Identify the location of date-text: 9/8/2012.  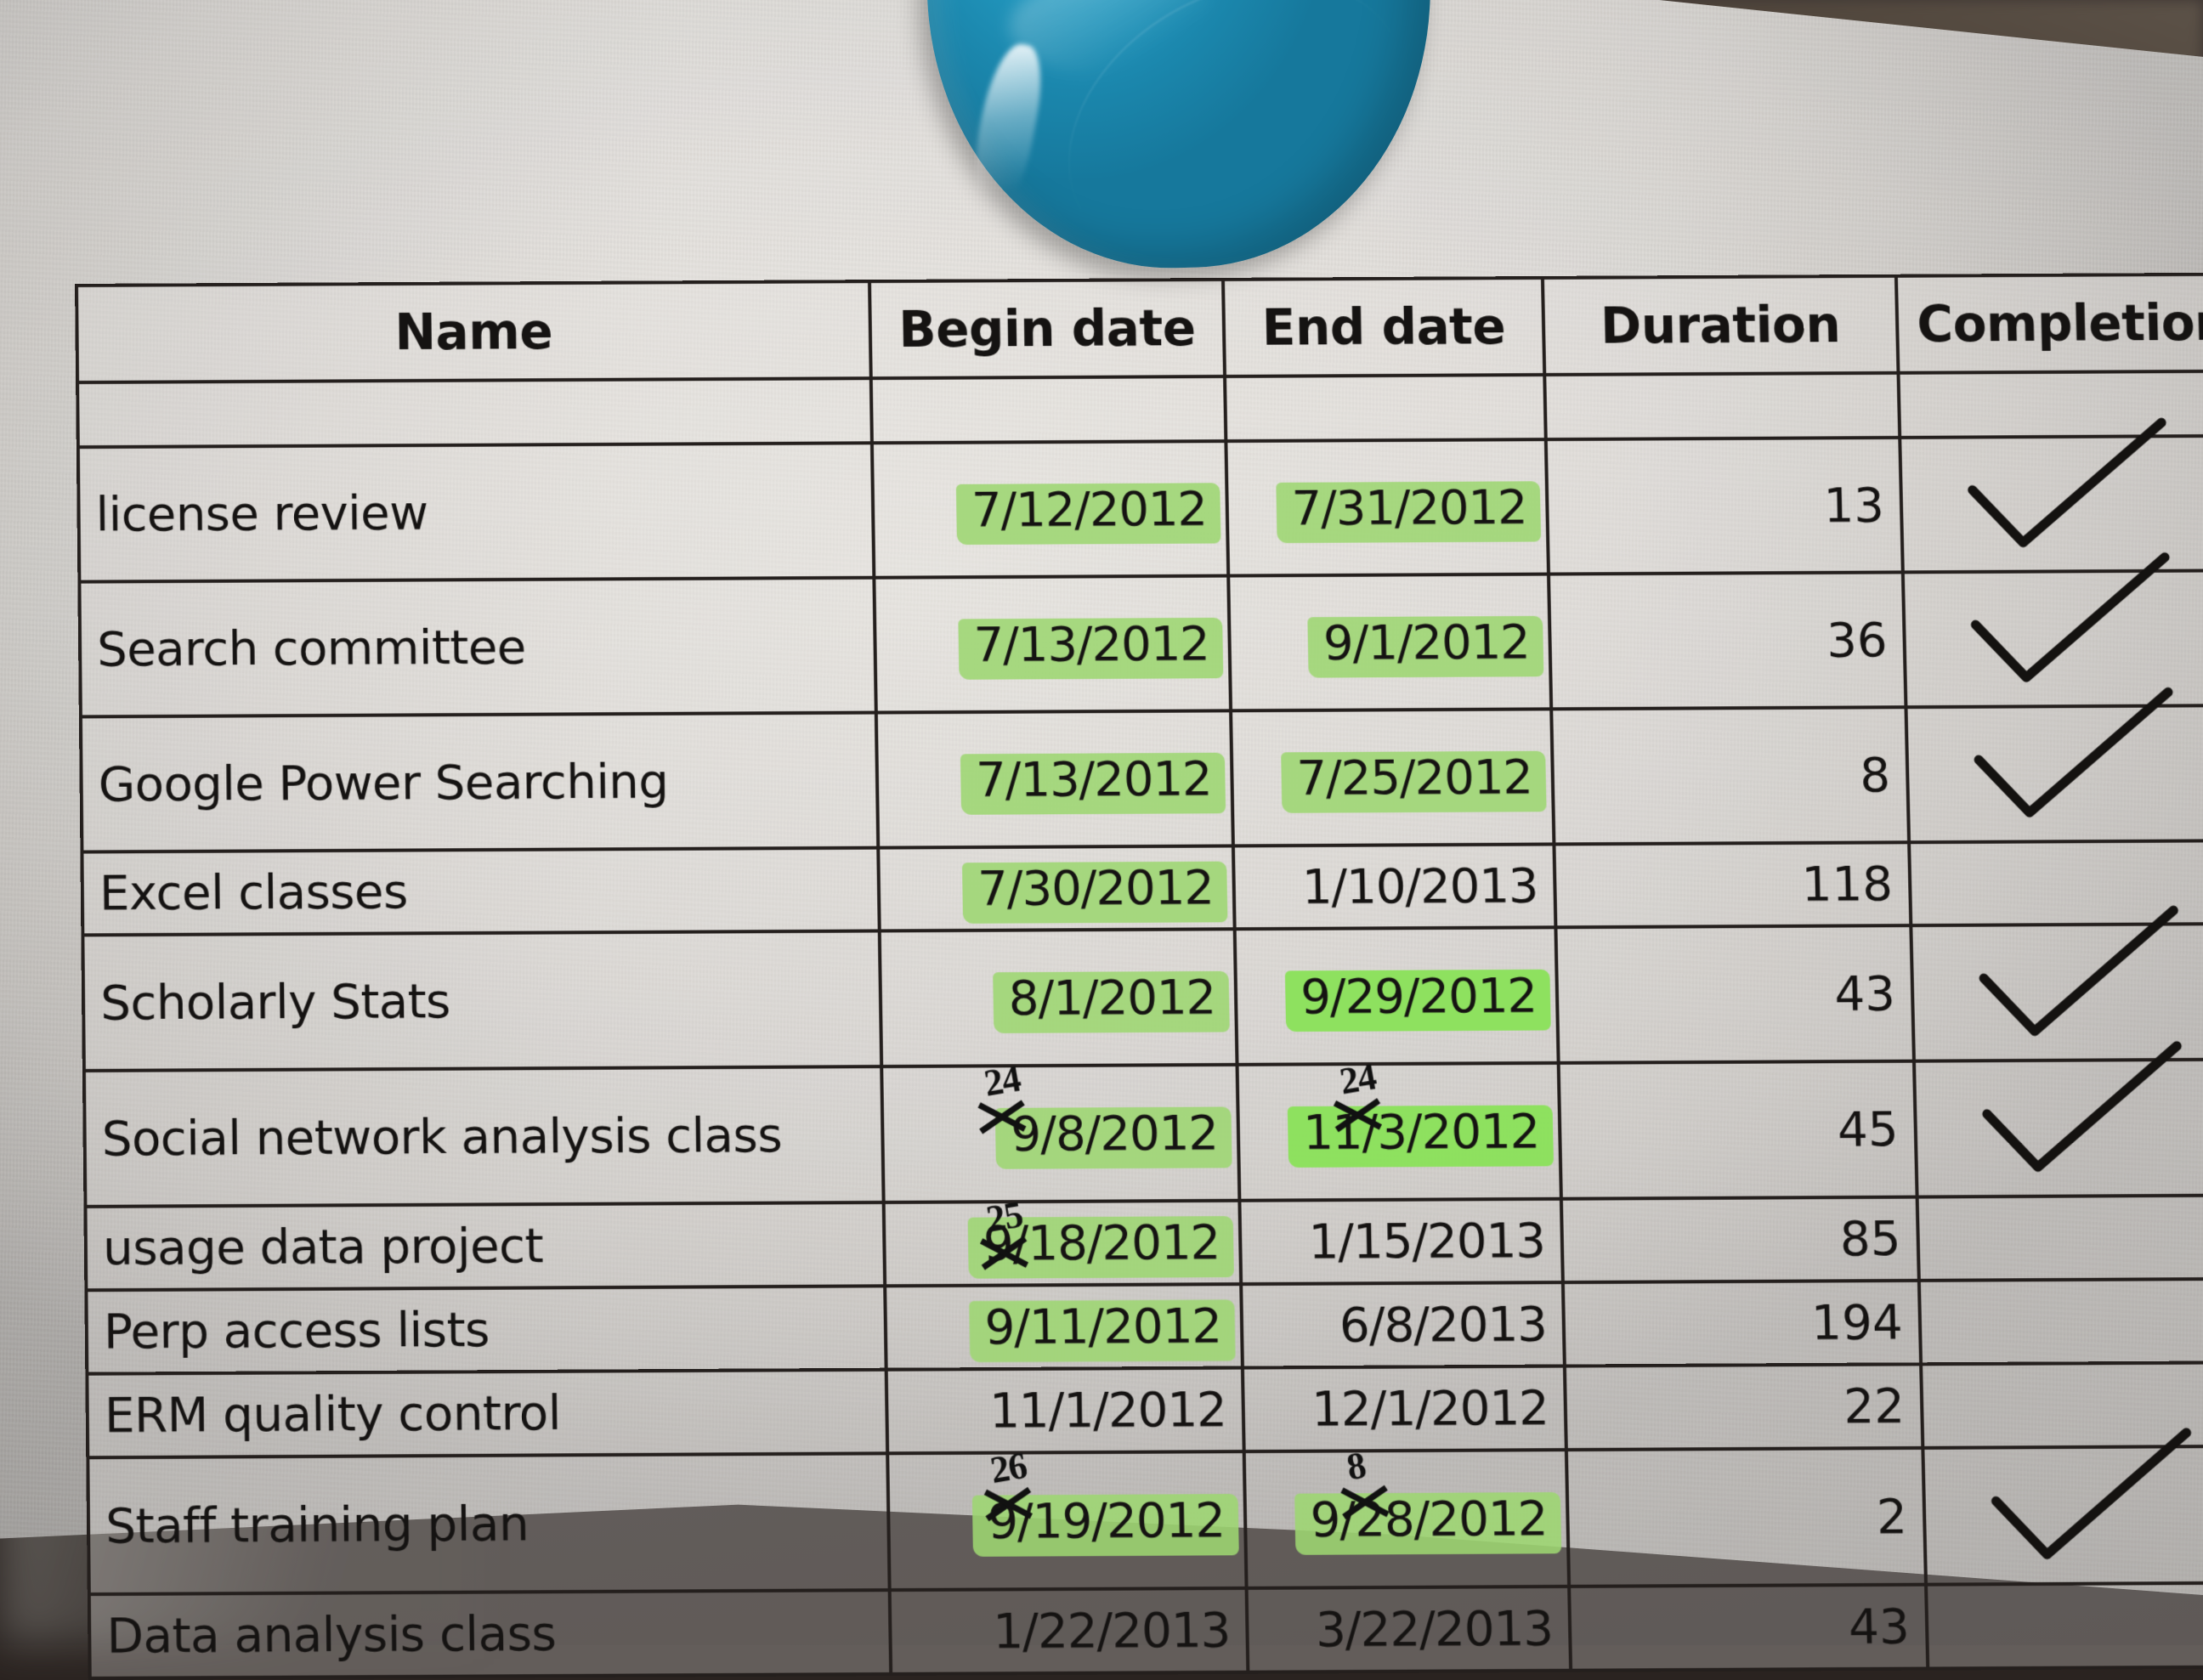
(1114, 1133).